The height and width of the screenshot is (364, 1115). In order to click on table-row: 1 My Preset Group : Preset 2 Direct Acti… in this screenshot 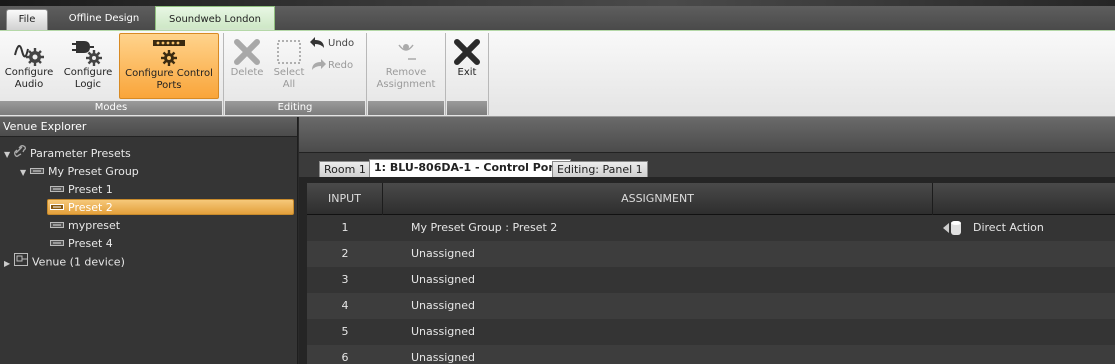, I will do `click(711, 228)`.